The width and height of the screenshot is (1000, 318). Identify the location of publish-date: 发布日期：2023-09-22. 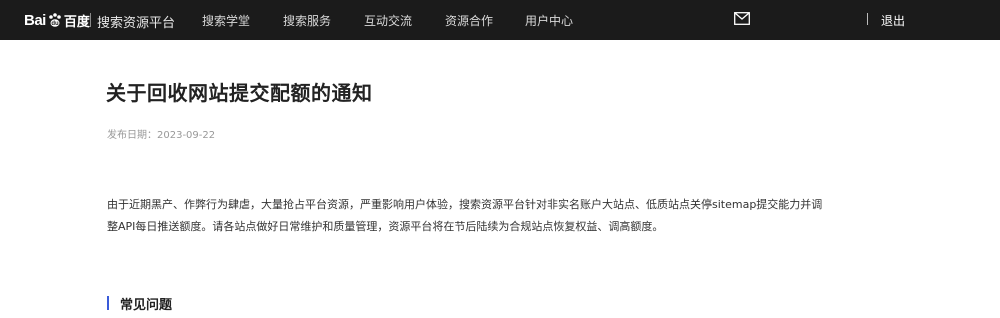
(161, 133).